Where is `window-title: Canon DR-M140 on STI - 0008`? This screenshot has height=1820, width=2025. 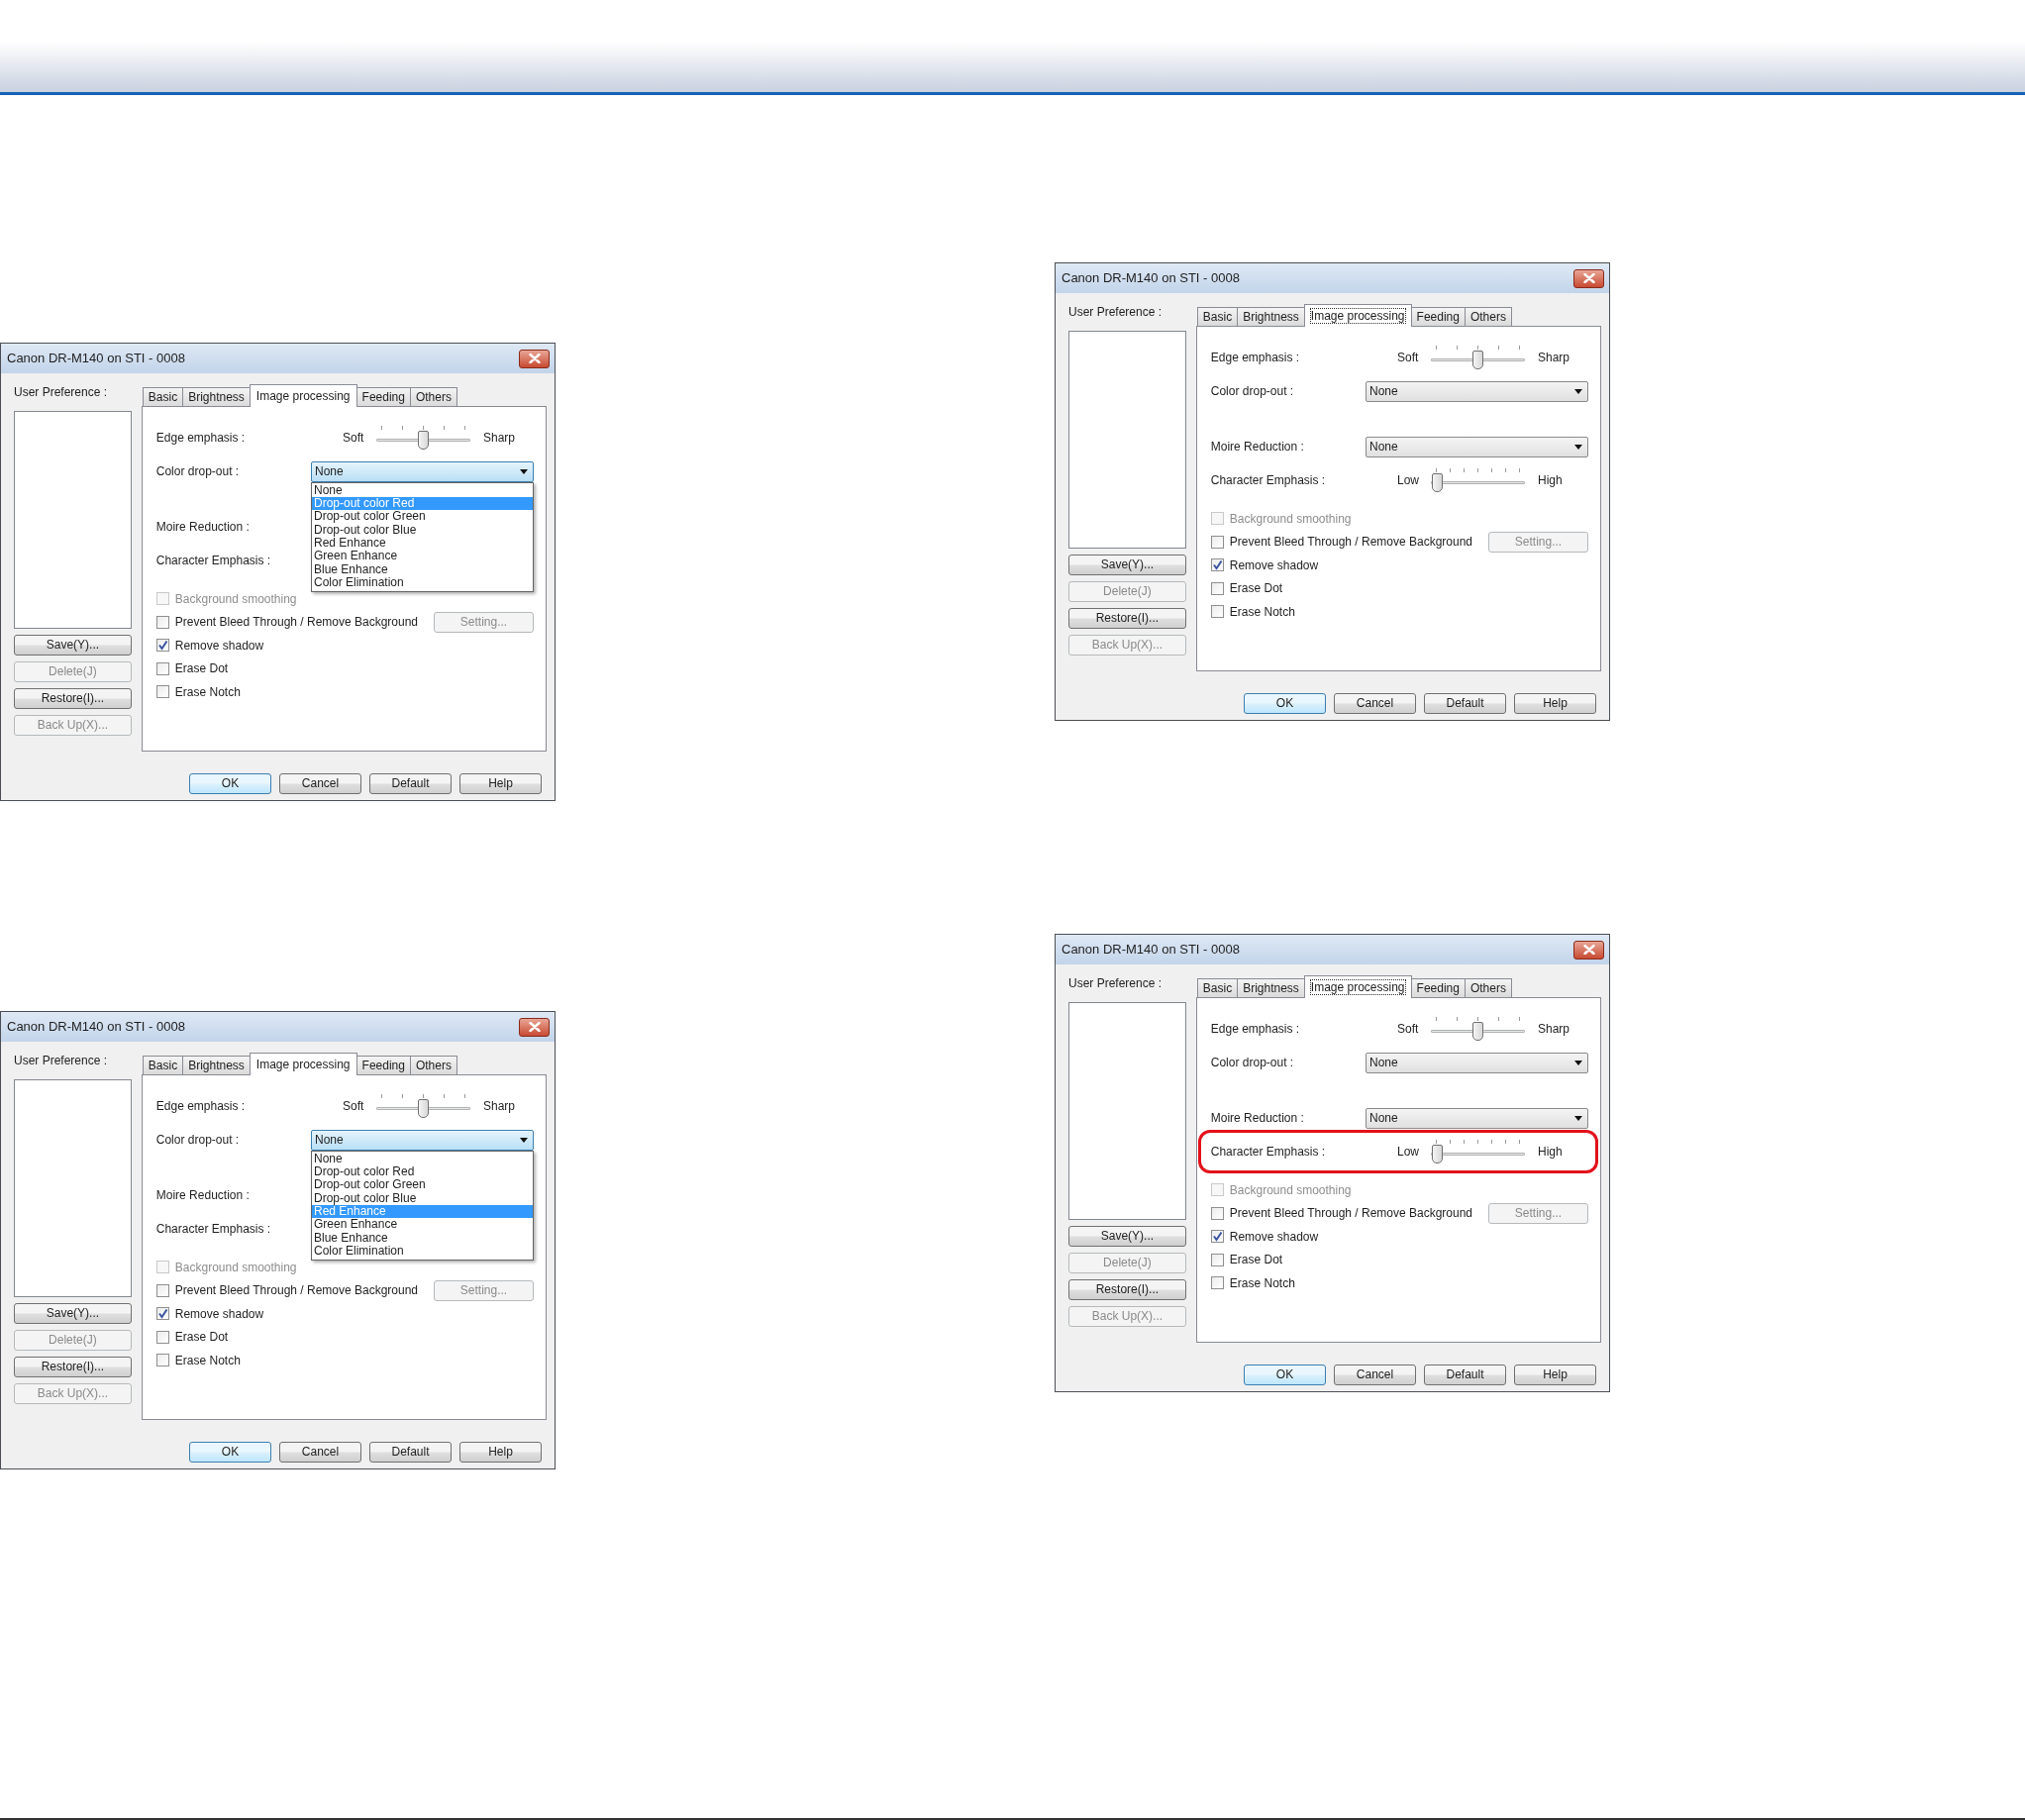 window-title: Canon DR-M140 on STI - 0008 is located at coordinates (1151, 278).